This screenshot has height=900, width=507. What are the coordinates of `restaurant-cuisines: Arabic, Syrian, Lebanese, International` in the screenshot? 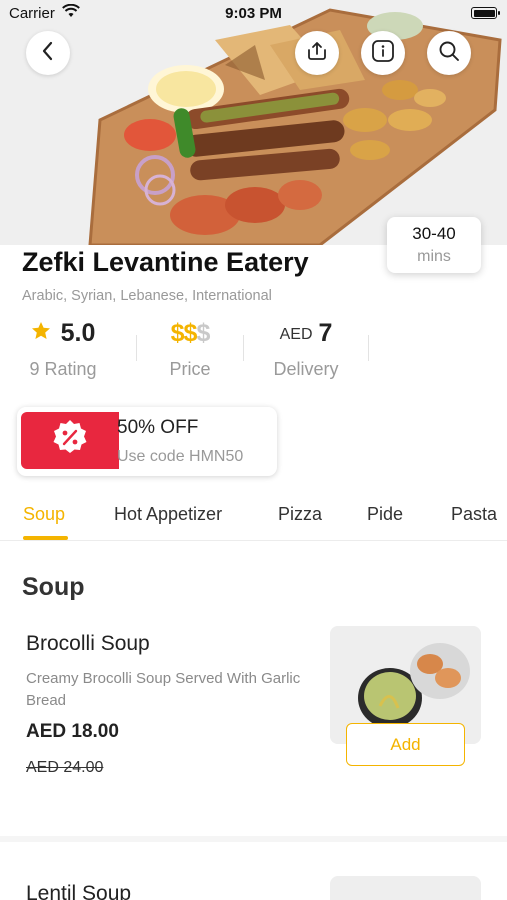 It's located at (147, 296).